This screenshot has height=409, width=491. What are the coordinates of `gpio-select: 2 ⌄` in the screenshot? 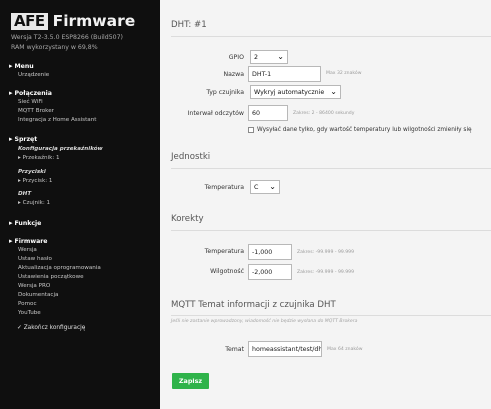 It's located at (269, 57).